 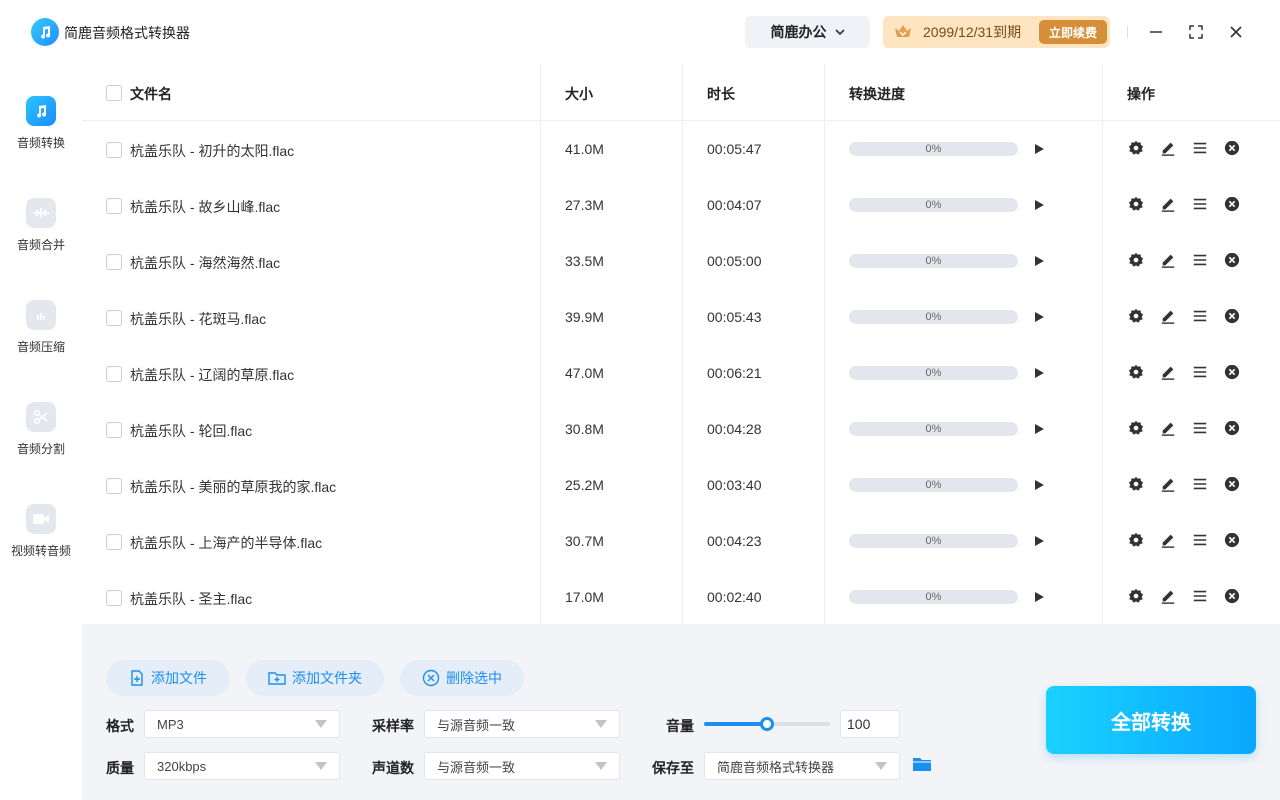 What do you see at coordinates (41, 233) in the screenshot?
I see `sidebar-item-audio-merge: 音频合并` at bounding box center [41, 233].